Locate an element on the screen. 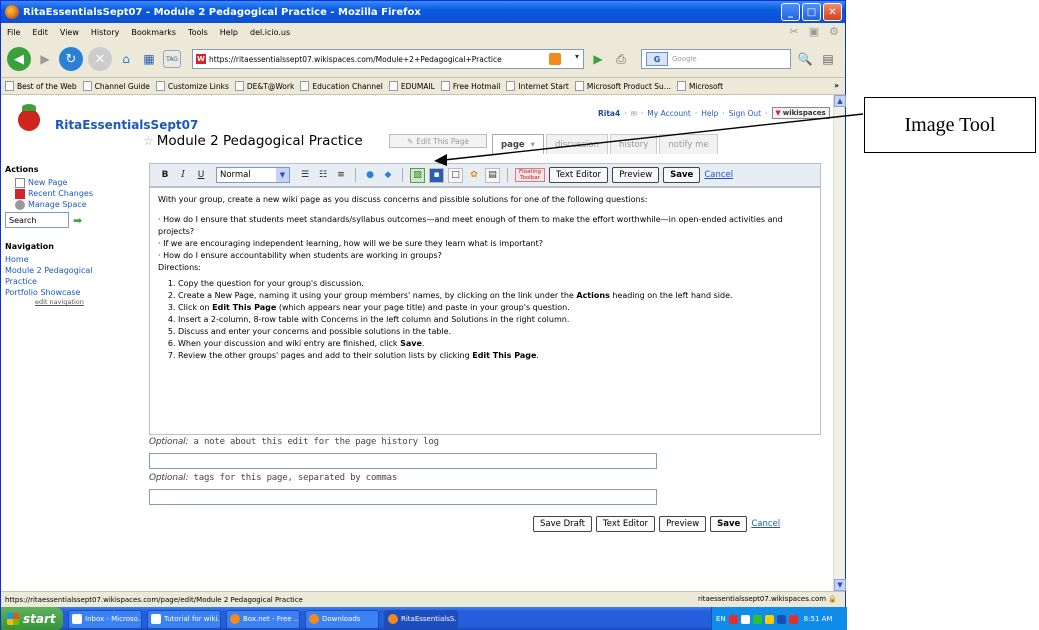 This screenshot has width=1039, height=630. format-select: Normal ▼ is located at coordinates (253, 175).